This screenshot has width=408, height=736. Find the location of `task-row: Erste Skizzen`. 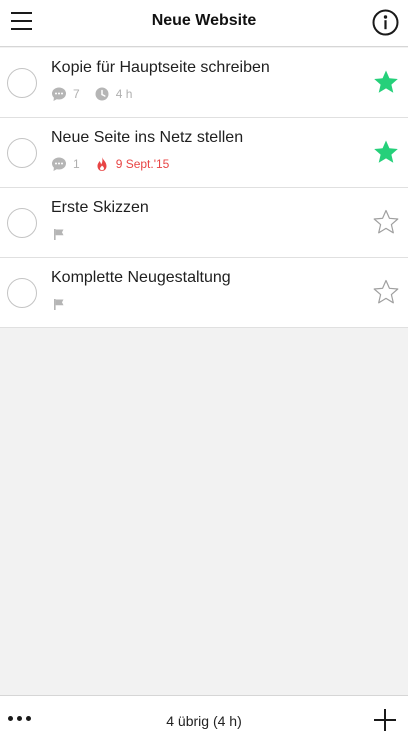

task-row: Erste Skizzen is located at coordinates (204, 223).